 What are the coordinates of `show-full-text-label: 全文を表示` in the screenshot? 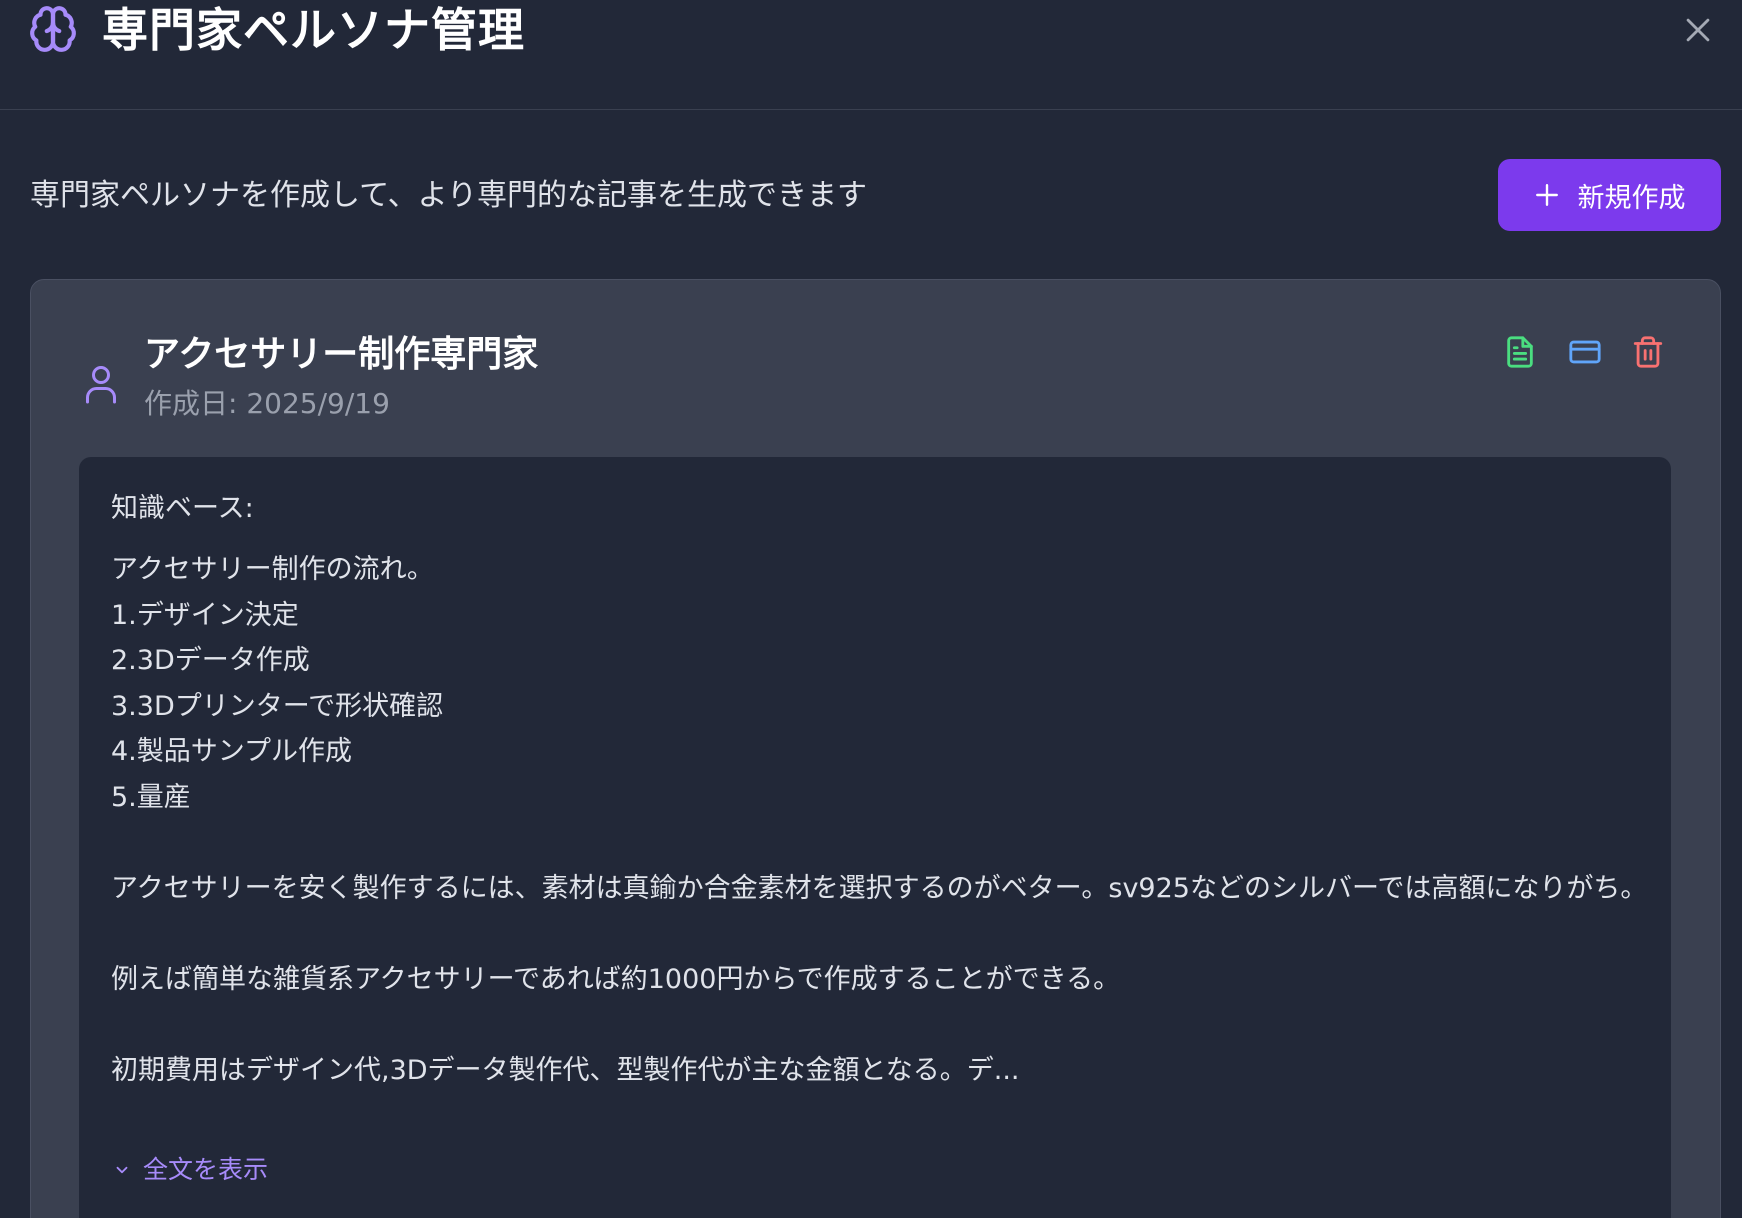 It's located at (206, 1169).